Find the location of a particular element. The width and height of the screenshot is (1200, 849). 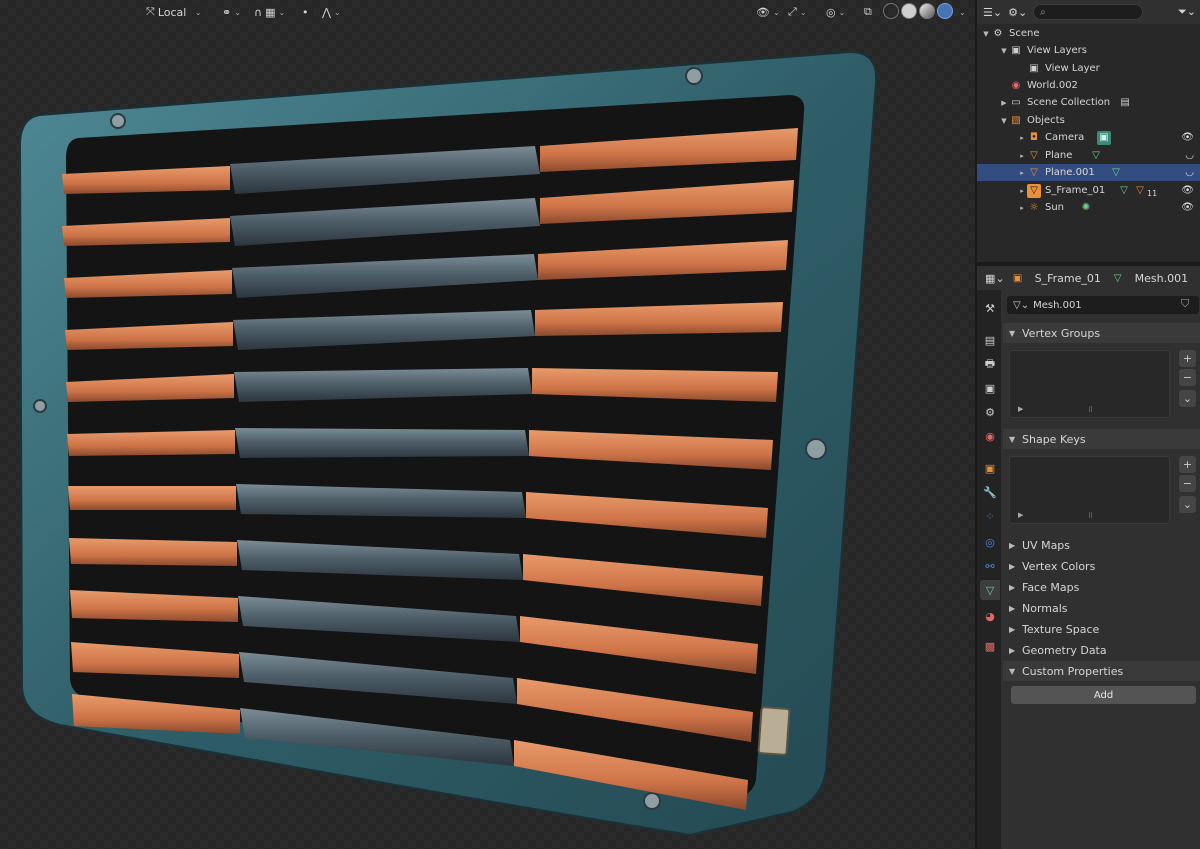

vertex-groups-list: ▶ ⠿ is located at coordinates (1089, 384).